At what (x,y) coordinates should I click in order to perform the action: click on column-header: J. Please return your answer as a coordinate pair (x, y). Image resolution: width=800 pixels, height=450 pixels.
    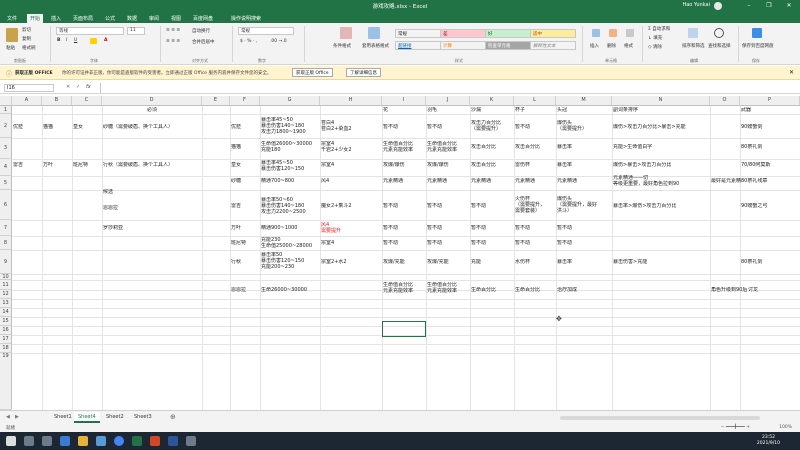
    Looking at the image, I should click on (448, 101).